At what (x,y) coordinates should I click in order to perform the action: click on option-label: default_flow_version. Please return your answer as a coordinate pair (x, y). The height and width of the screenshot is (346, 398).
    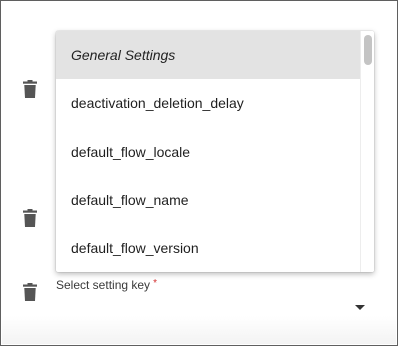
    Looking at the image, I should click on (135, 248).